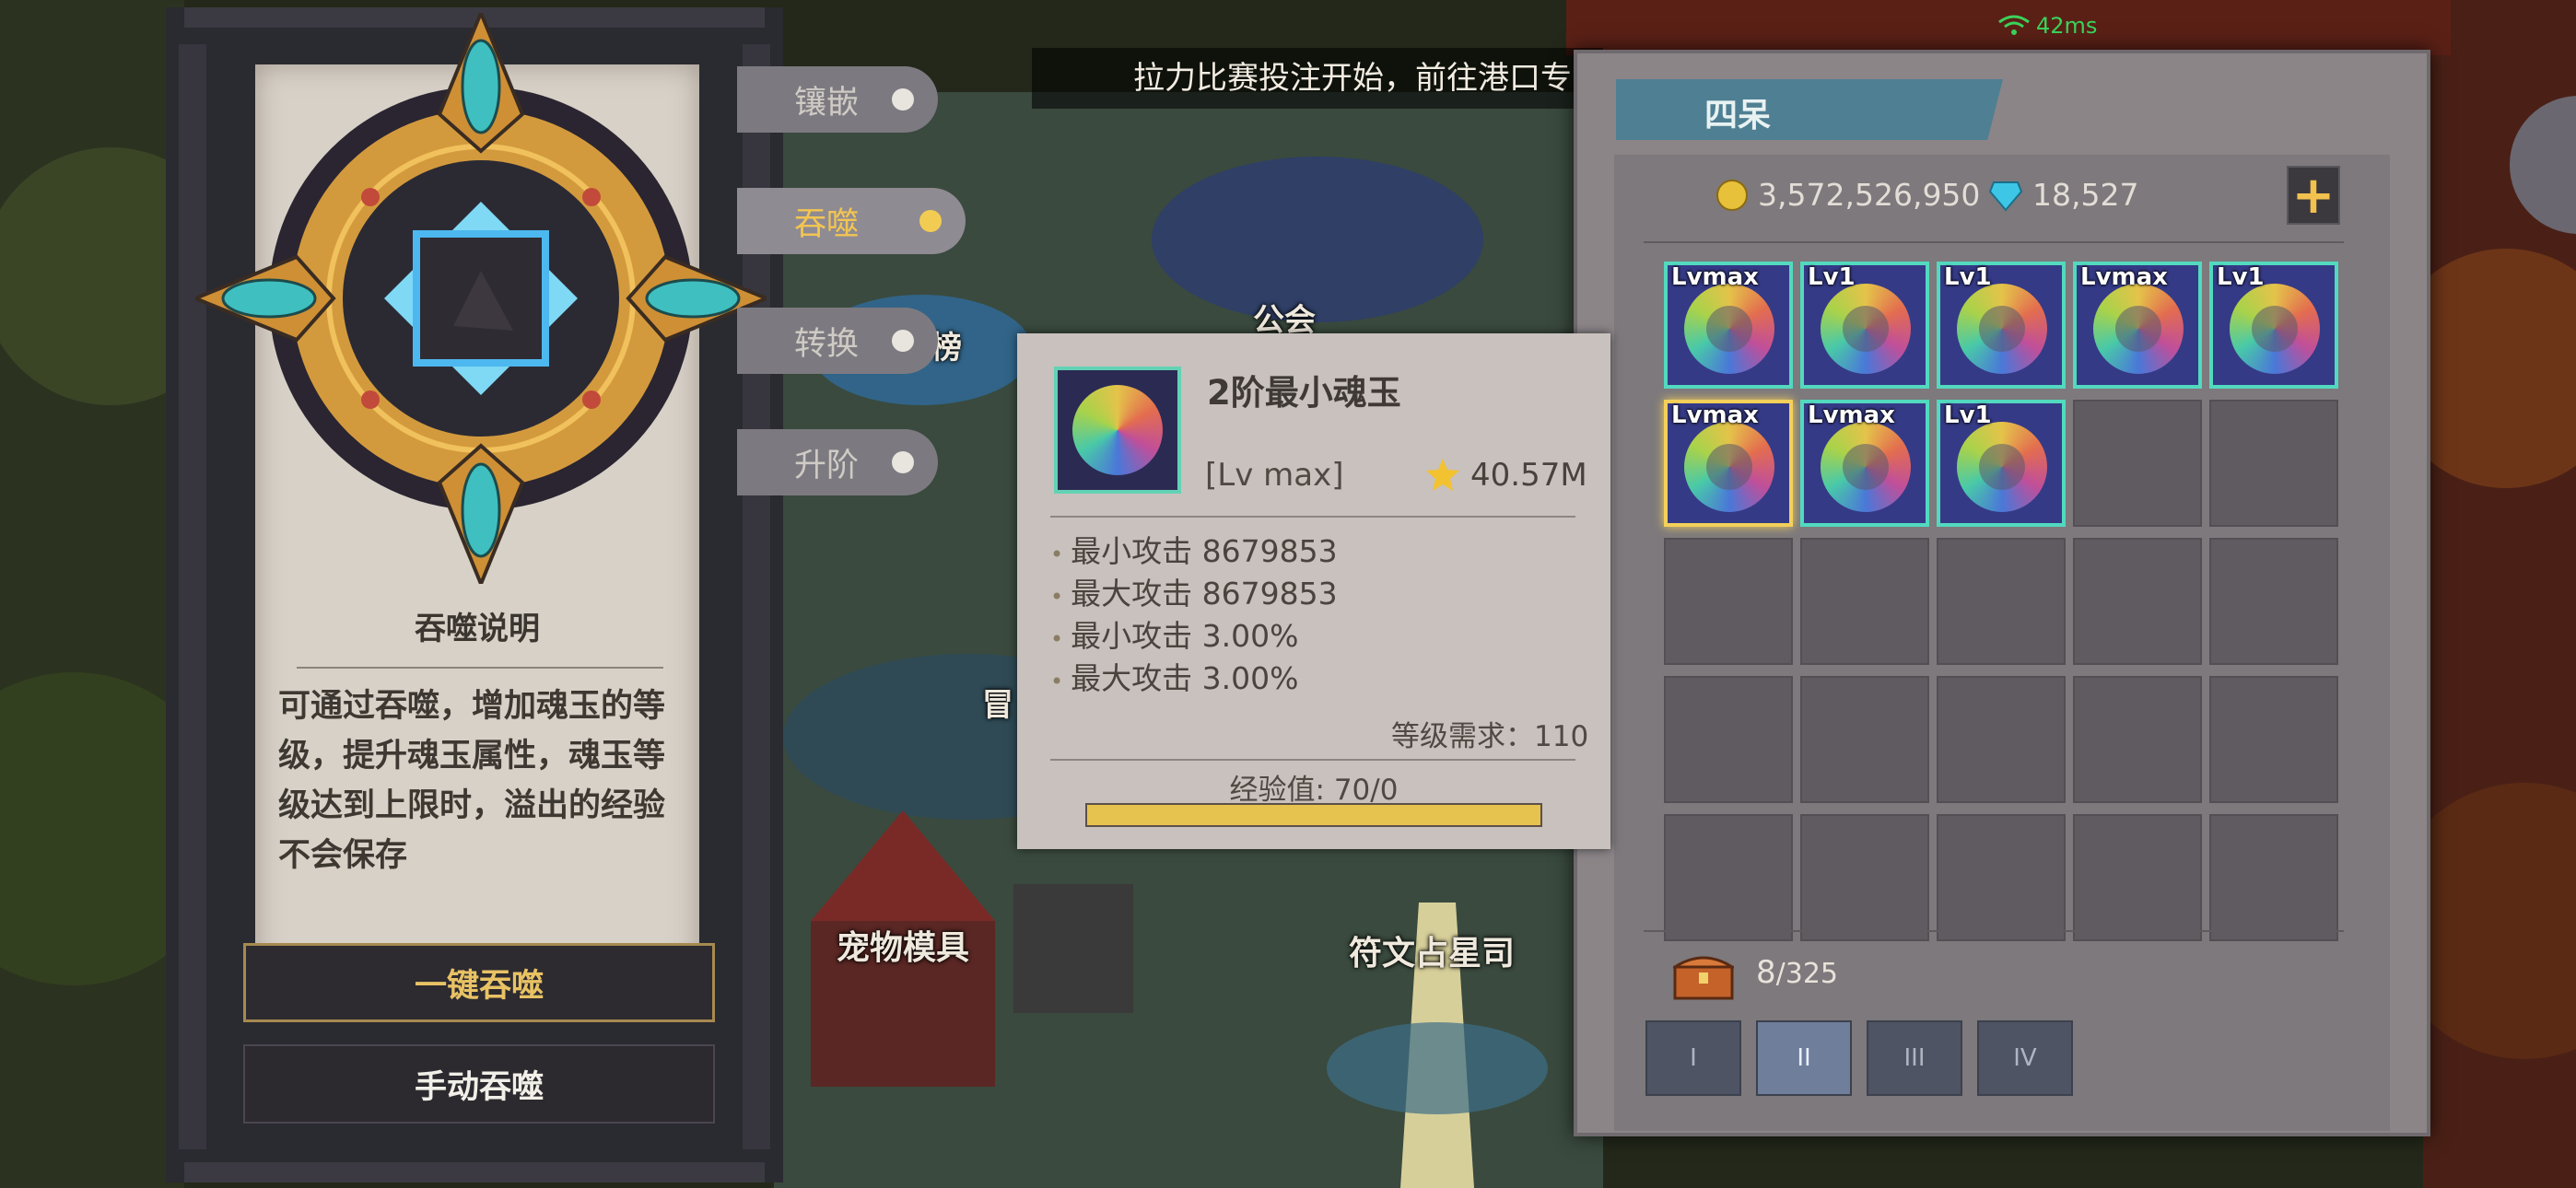 The height and width of the screenshot is (1188, 2576). Describe the element at coordinates (1766, 973) in the screenshot. I see `capacity-used: 8` at that location.